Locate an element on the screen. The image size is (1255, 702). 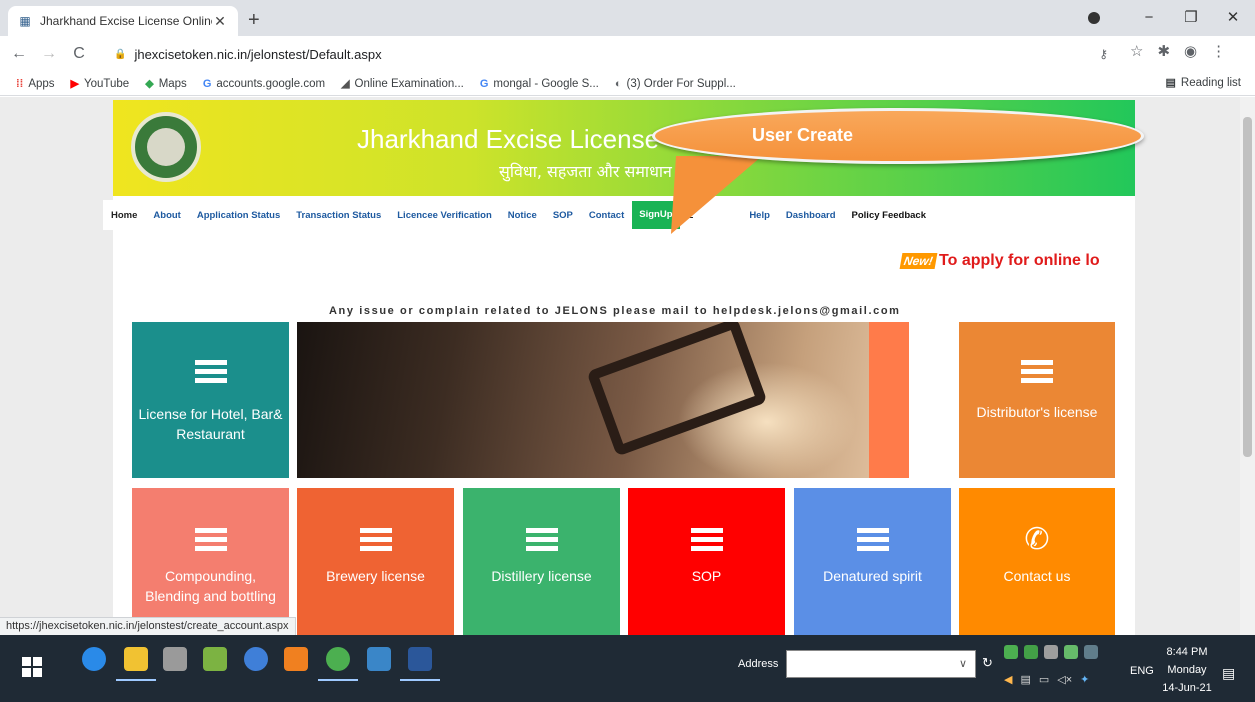
site-favicon-icon: ▦ is located at coordinates (25, 21).